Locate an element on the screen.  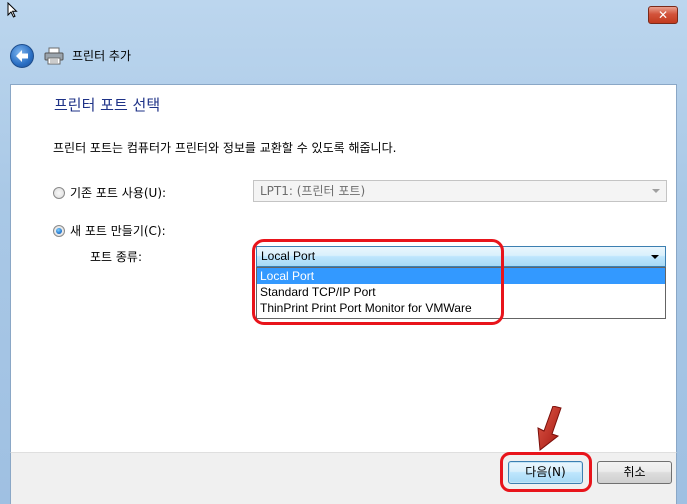
printer-icon is located at coordinates (54, 56).